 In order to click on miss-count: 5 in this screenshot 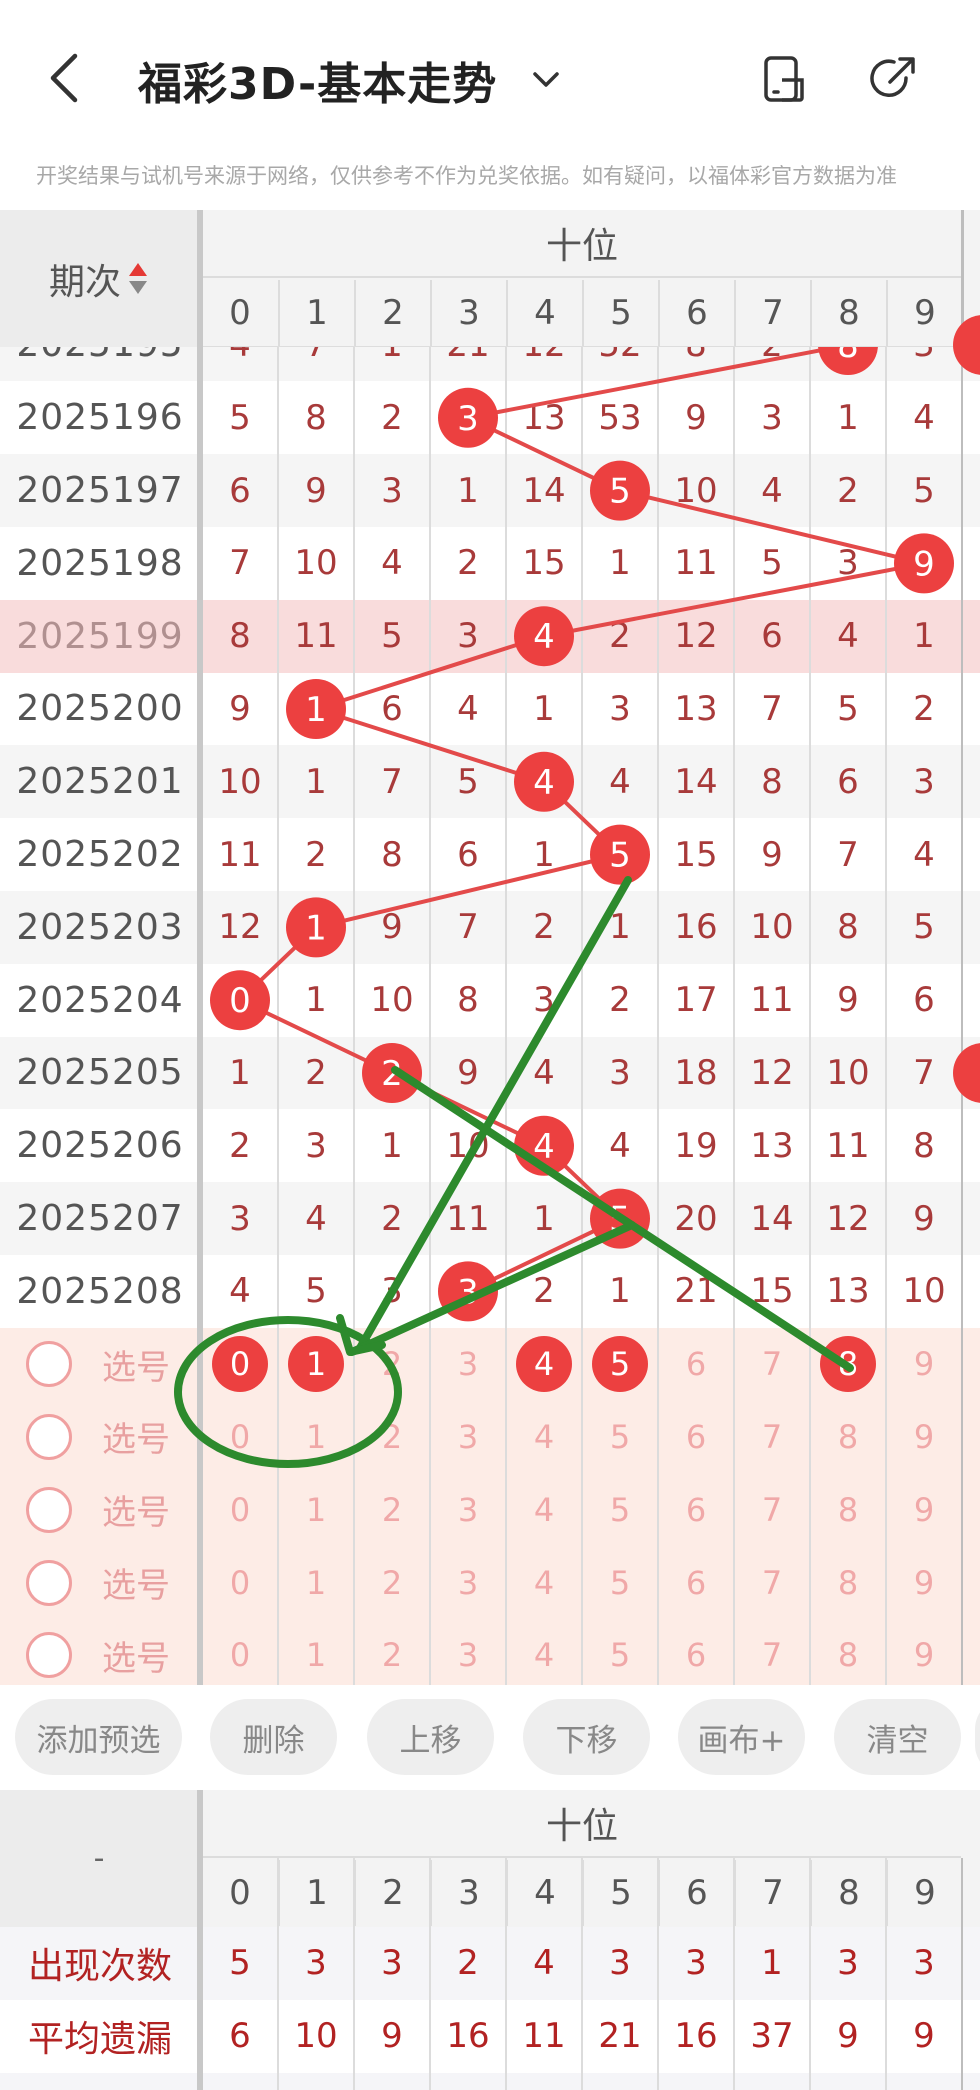, I will do `click(392, 636)`.